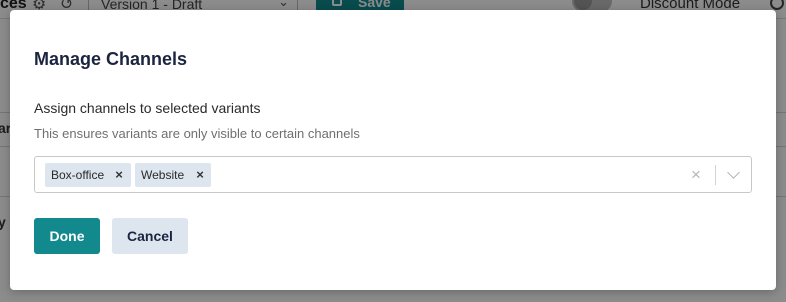 Image resolution: width=786 pixels, height=302 pixels. I want to click on clear-all-icon: ×, so click(696, 175).